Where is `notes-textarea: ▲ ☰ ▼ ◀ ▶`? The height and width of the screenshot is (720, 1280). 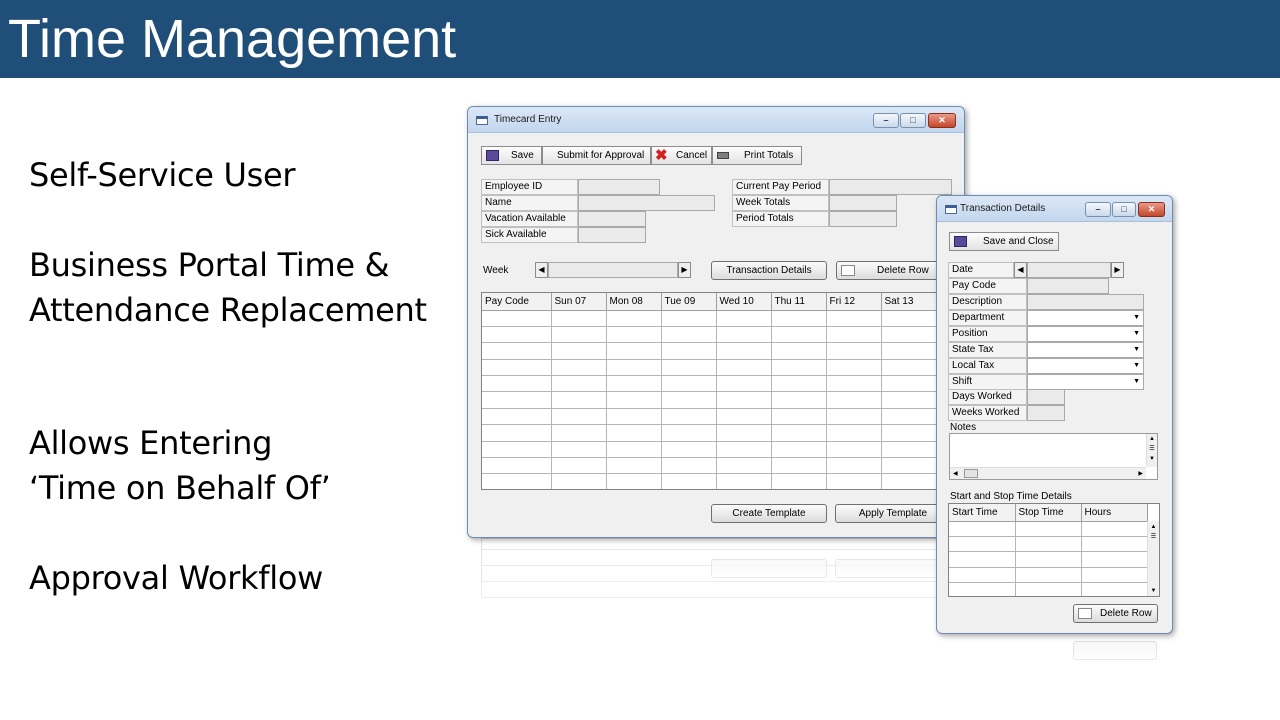
notes-textarea: ▲ ☰ ▼ ◀ ▶ is located at coordinates (1053, 456).